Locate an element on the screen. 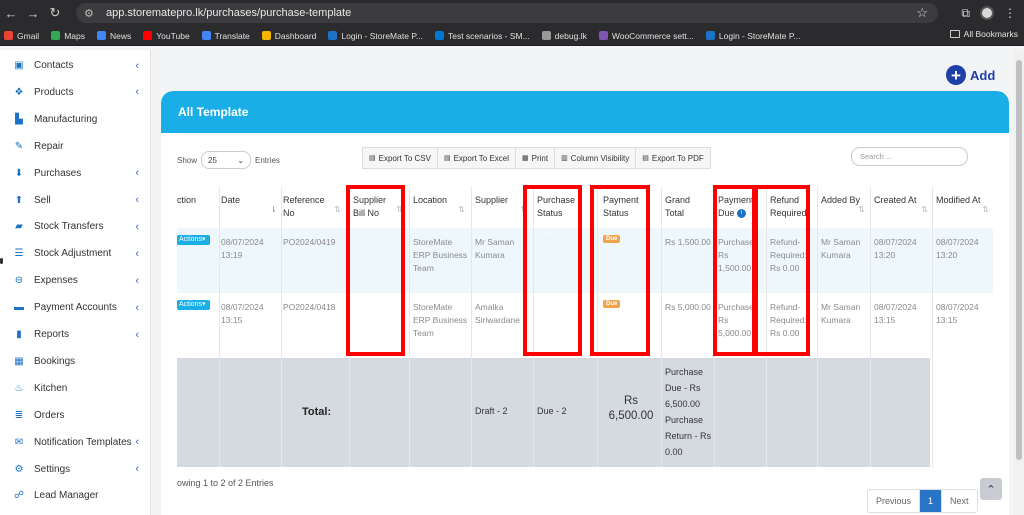 The width and height of the screenshot is (1024, 515). folder-icon is located at coordinates (954, 34).